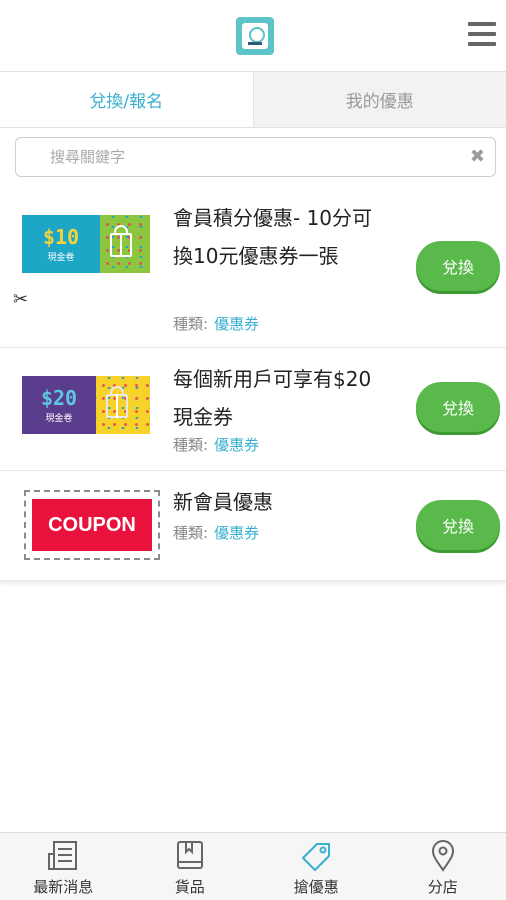 The width and height of the screenshot is (506, 900). I want to click on nav-news: 最新消息, so click(63, 866).